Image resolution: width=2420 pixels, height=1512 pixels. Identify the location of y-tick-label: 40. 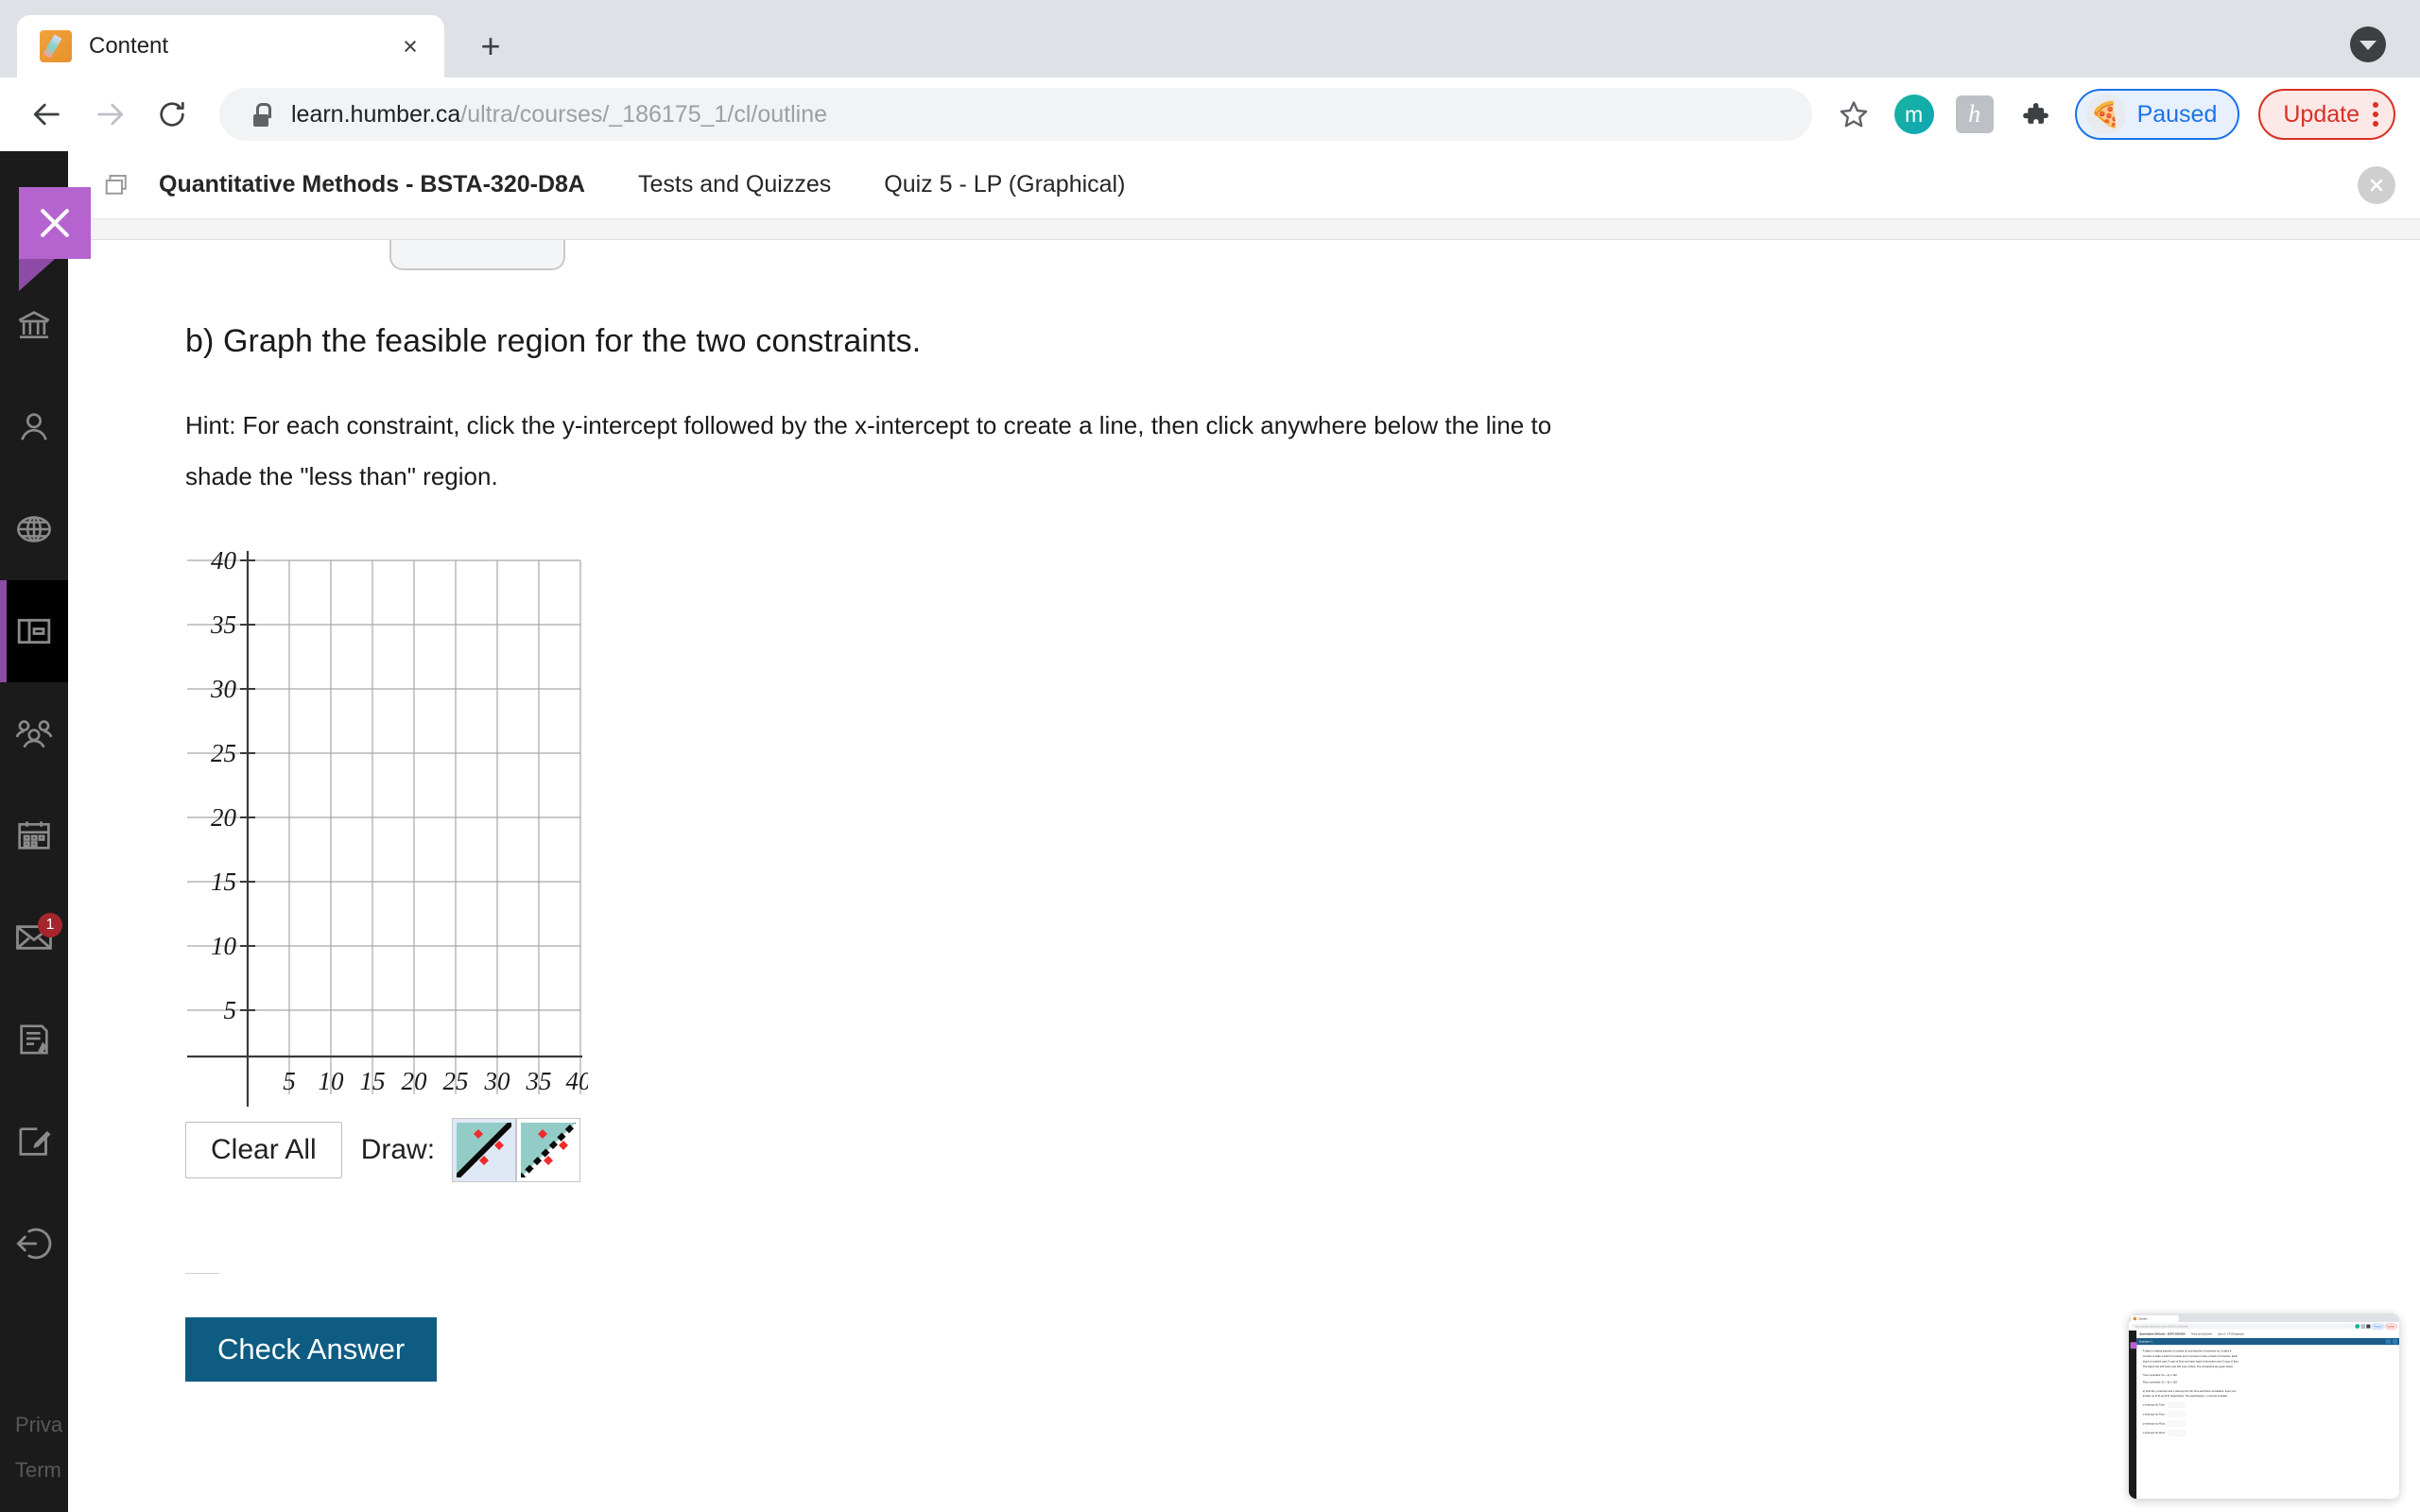
(224, 560).